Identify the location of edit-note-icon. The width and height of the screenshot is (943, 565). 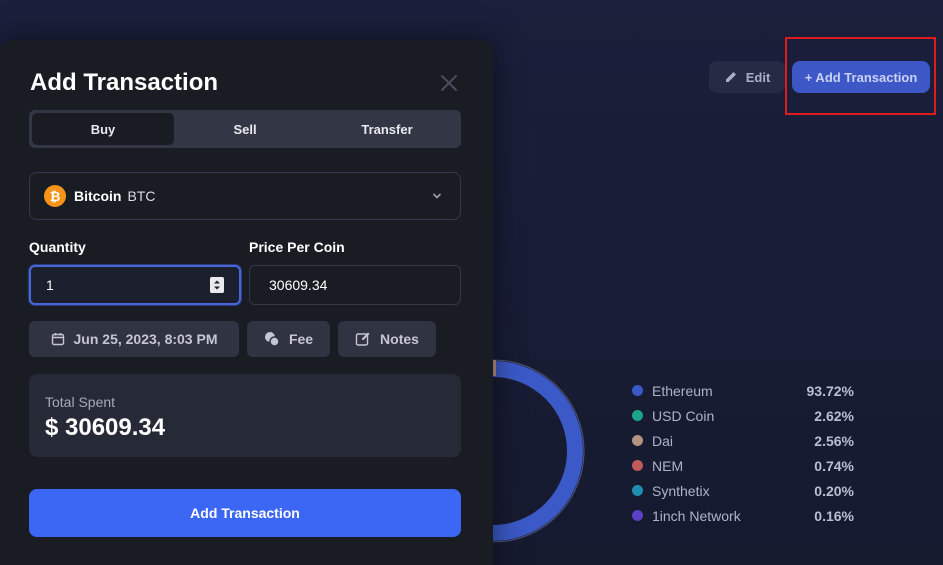
(362, 339).